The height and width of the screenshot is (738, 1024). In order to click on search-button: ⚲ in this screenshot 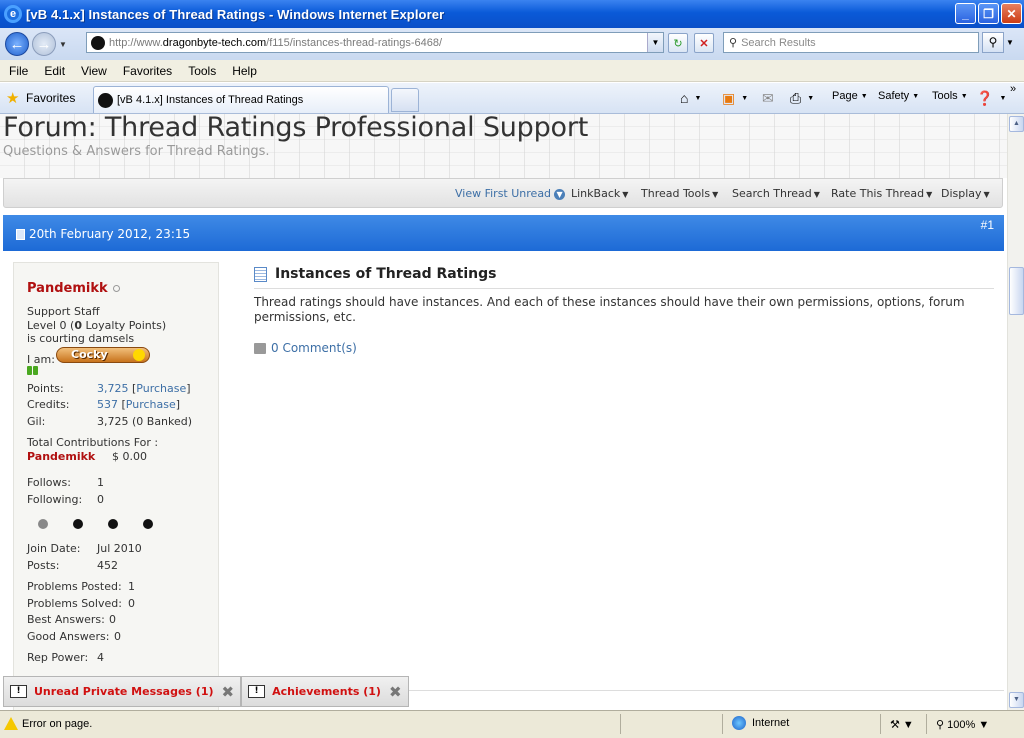, I will do `click(993, 42)`.